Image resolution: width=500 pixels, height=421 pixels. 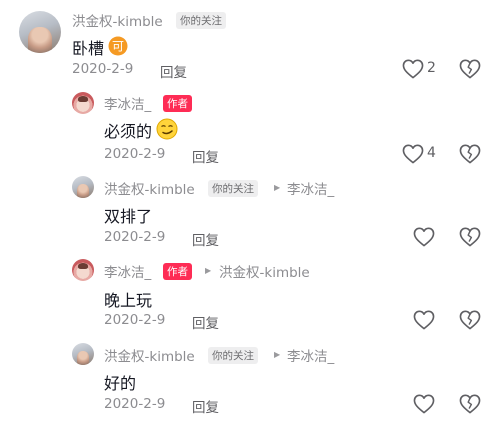 I want to click on ke-emoji-icon: 可, so click(x=118, y=48).